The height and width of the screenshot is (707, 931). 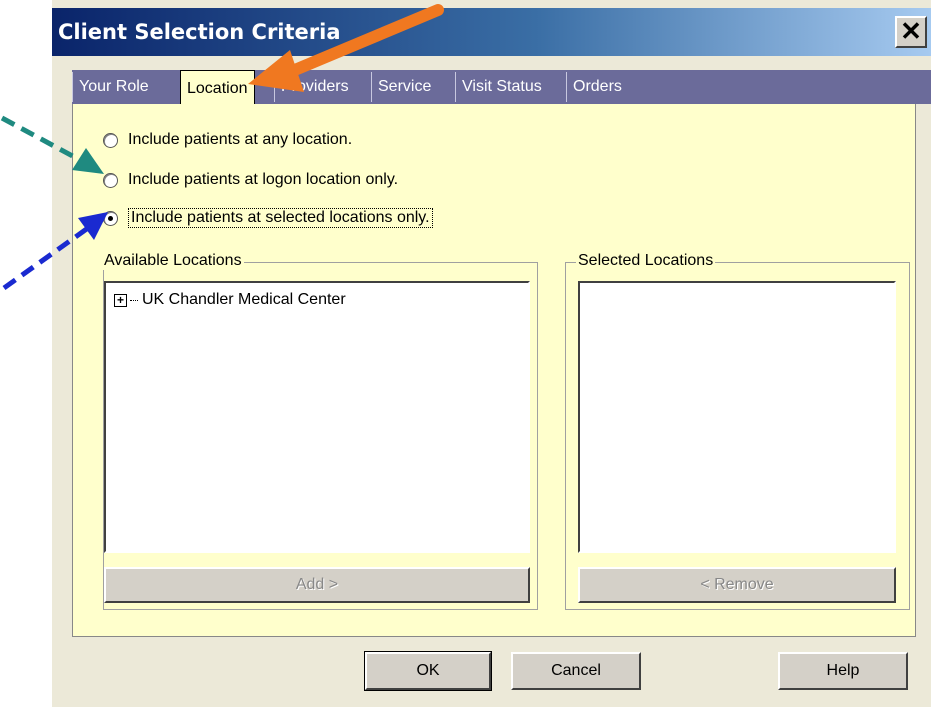 I want to click on selected-locations-list, so click(x=737, y=417).